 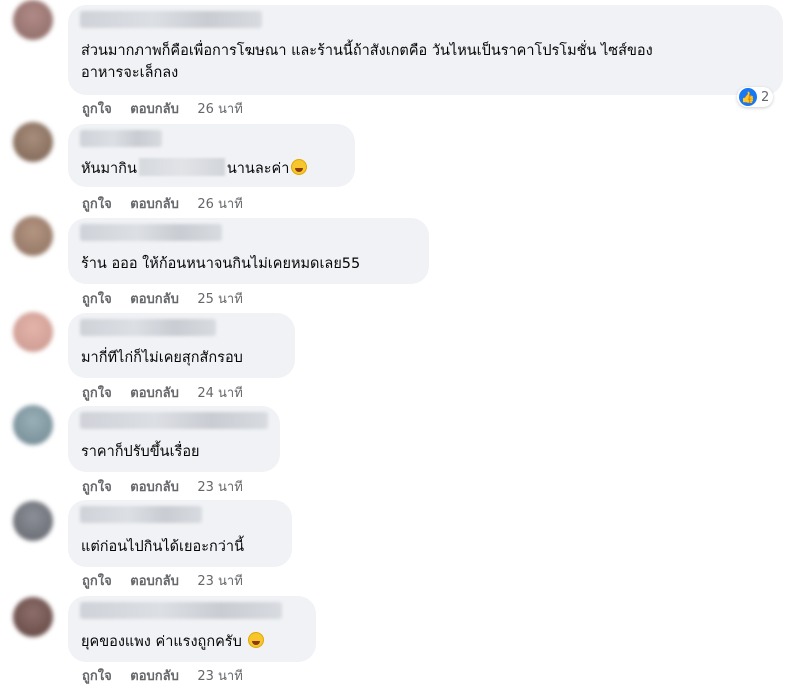 I want to click on comment-bubble: ร้าน อออ ให้ก้อนหนาจนกินไม่เคยหมดเลย55, so click(x=248, y=251).